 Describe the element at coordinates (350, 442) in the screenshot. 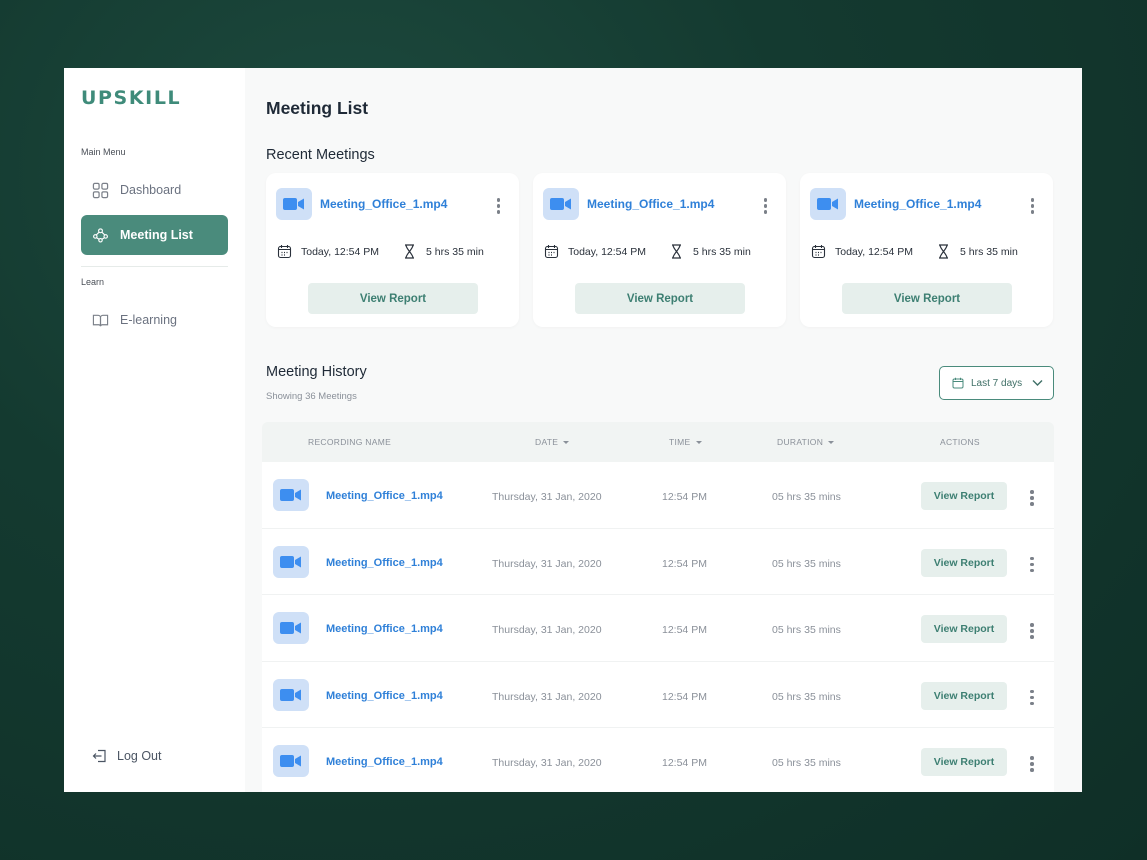

I see `column-recording-name: RECORDING NAME` at that location.